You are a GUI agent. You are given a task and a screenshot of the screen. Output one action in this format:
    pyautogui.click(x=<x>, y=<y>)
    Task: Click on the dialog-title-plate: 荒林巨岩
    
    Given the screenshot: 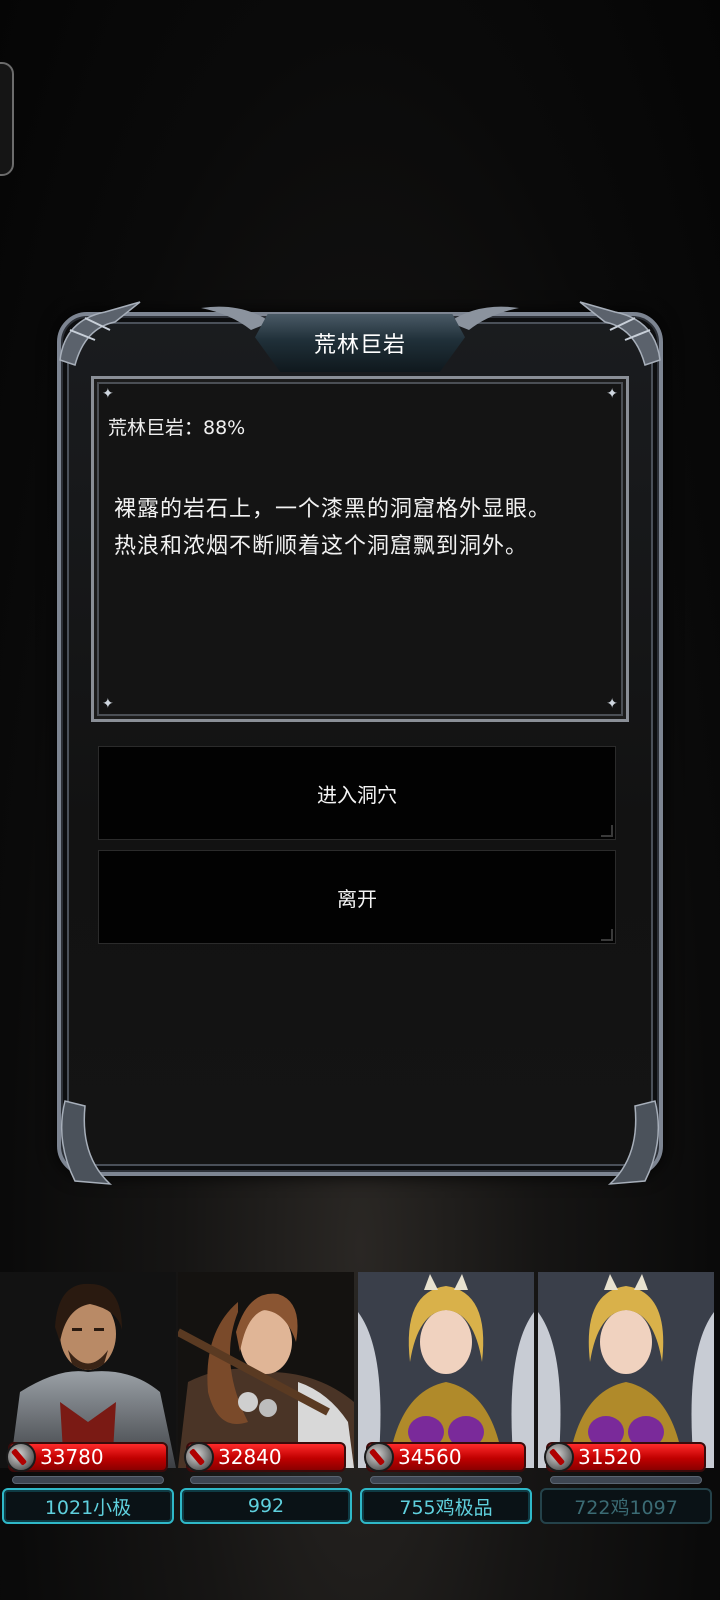 What is the action you would take?
    pyautogui.click(x=360, y=343)
    